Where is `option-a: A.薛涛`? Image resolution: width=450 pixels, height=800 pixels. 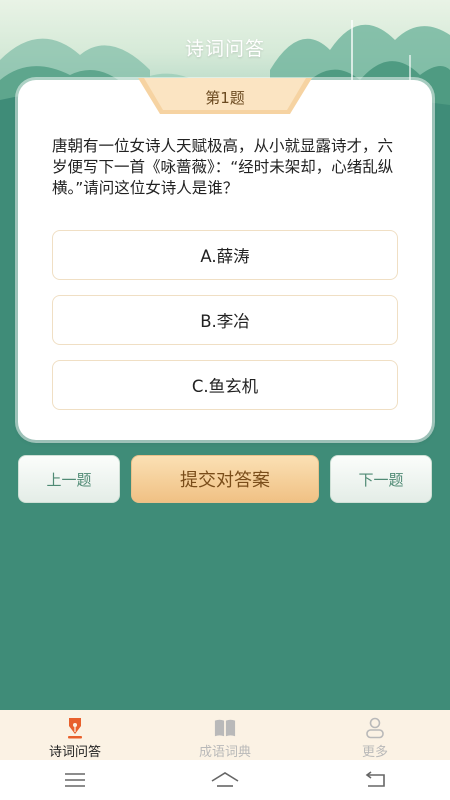
option-a: A.薛涛 is located at coordinates (225, 255).